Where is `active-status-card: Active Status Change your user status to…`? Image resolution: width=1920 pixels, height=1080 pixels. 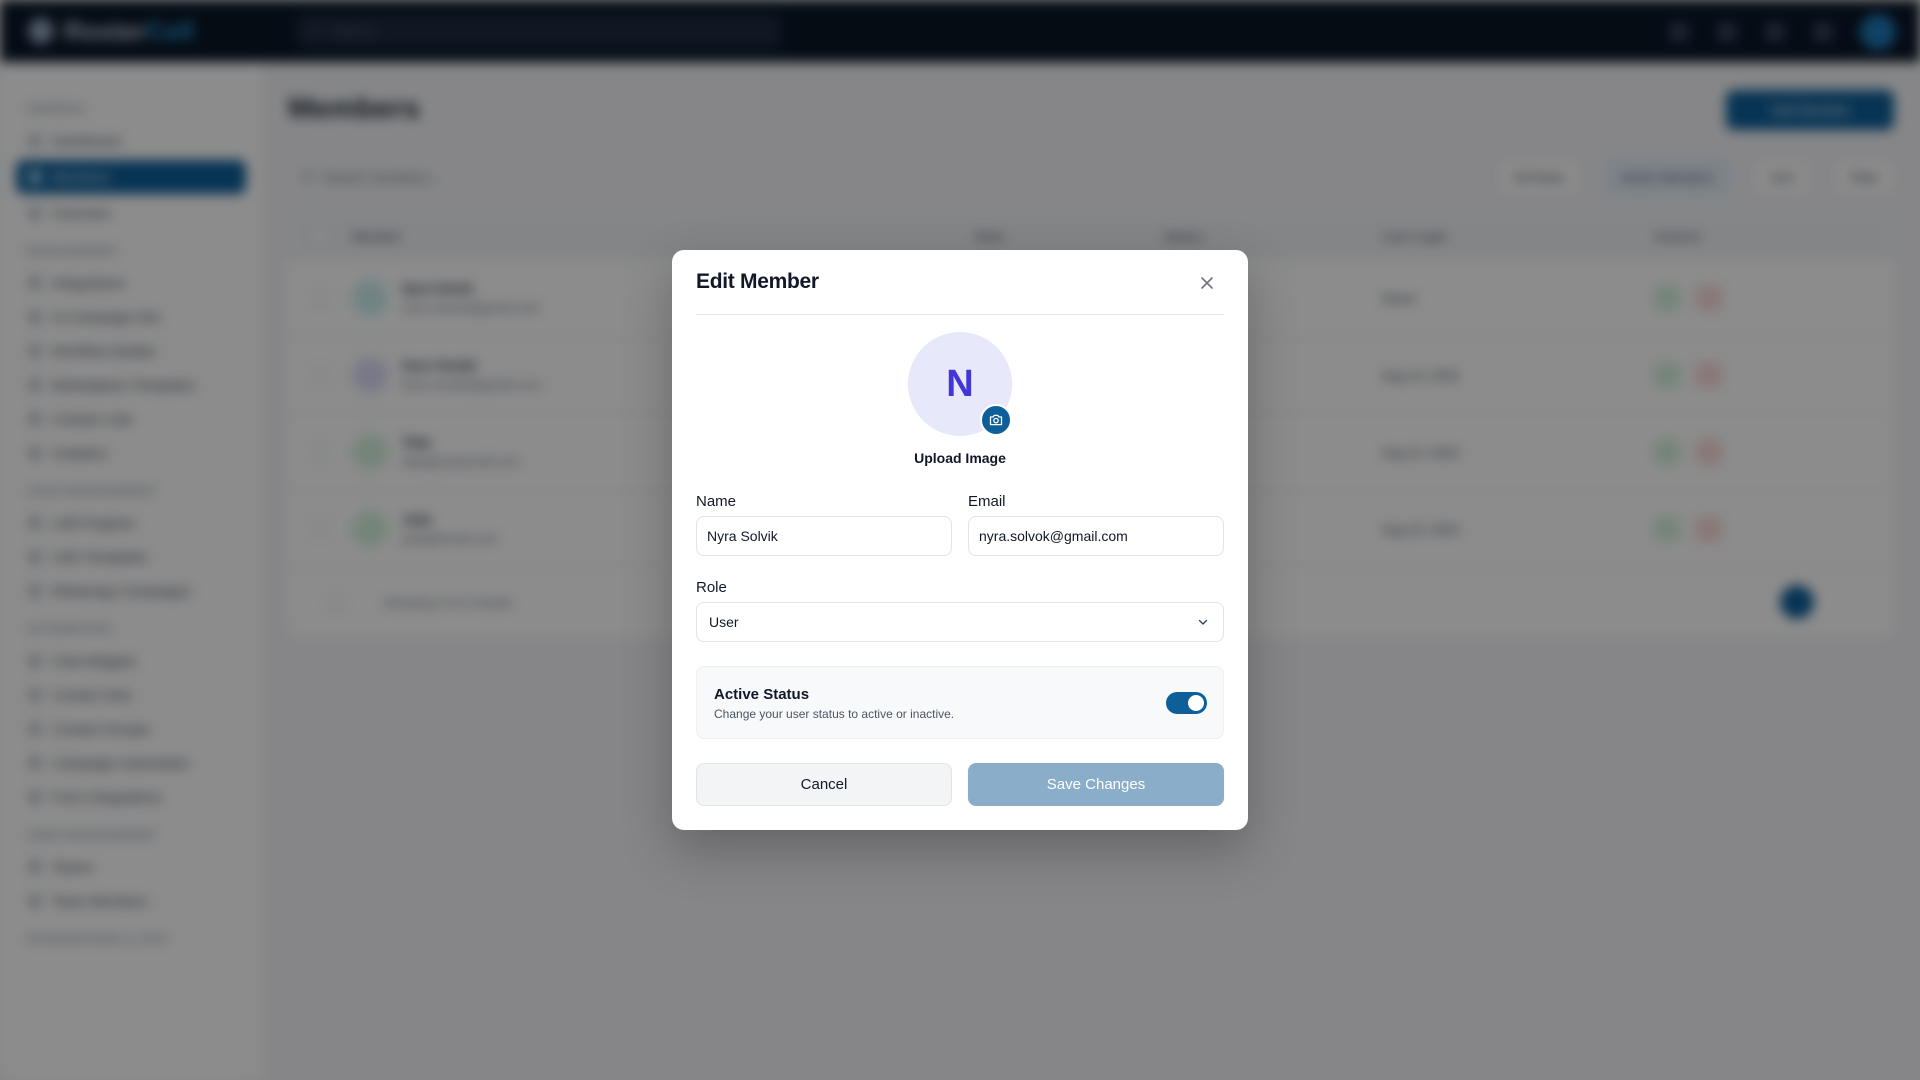 active-status-card: Active Status Change your user status to… is located at coordinates (960, 702).